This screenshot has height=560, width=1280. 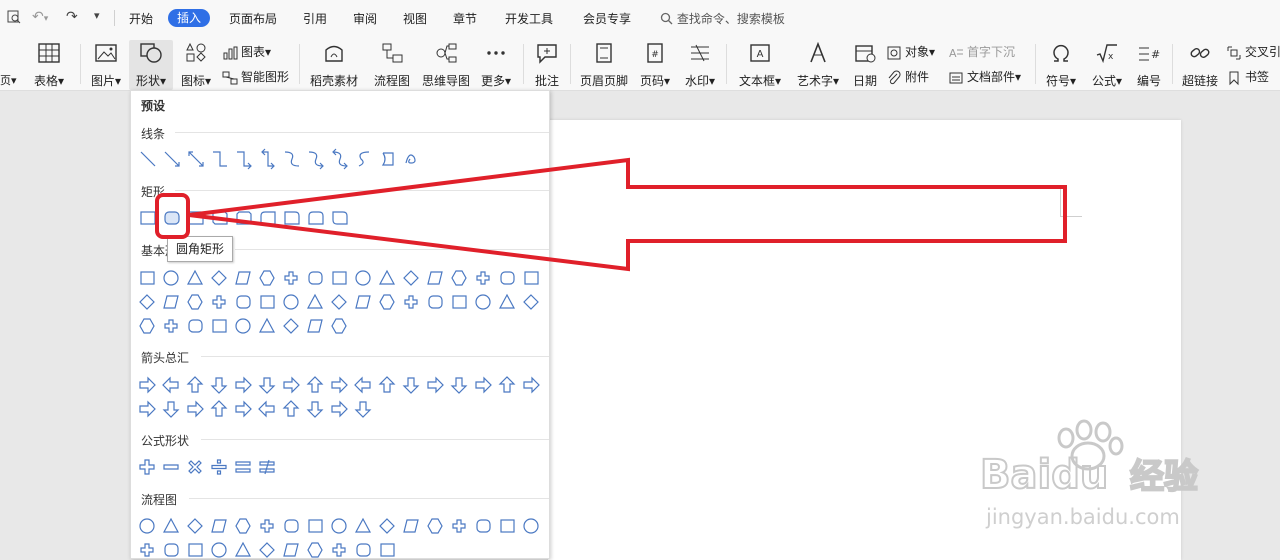 What do you see at coordinates (1082, 517) in the screenshot?
I see `watermark-url: jingyan.baidu.com` at bounding box center [1082, 517].